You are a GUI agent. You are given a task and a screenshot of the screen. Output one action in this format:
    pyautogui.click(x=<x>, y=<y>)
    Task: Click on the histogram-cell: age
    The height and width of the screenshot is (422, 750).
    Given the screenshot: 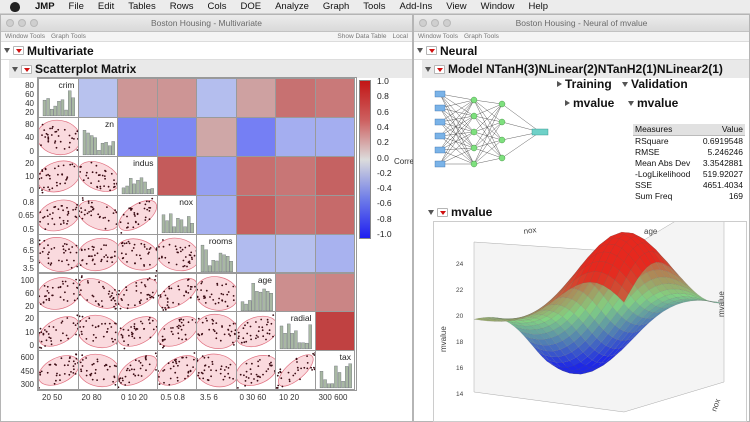 What is the action you would take?
    pyautogui.click(x=255, y=292)
    